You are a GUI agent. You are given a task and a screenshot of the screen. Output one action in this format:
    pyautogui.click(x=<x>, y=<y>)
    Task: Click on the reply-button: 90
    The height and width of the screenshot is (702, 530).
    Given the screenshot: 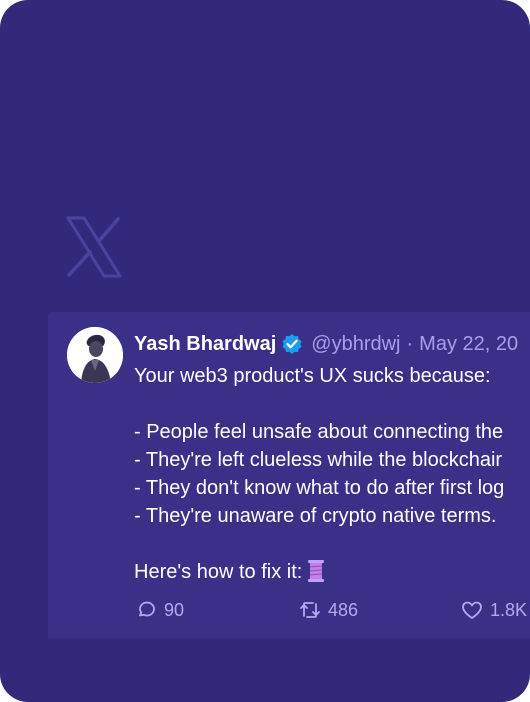 What is the action you would take?
    pyautogui.click(x=160, y=610)
    